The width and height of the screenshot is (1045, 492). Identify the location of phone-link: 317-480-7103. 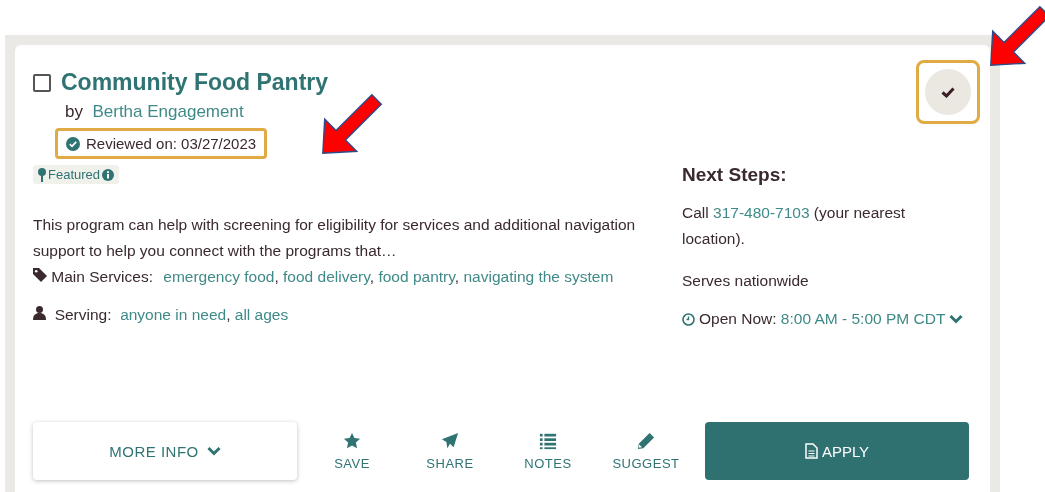
(761, 212).